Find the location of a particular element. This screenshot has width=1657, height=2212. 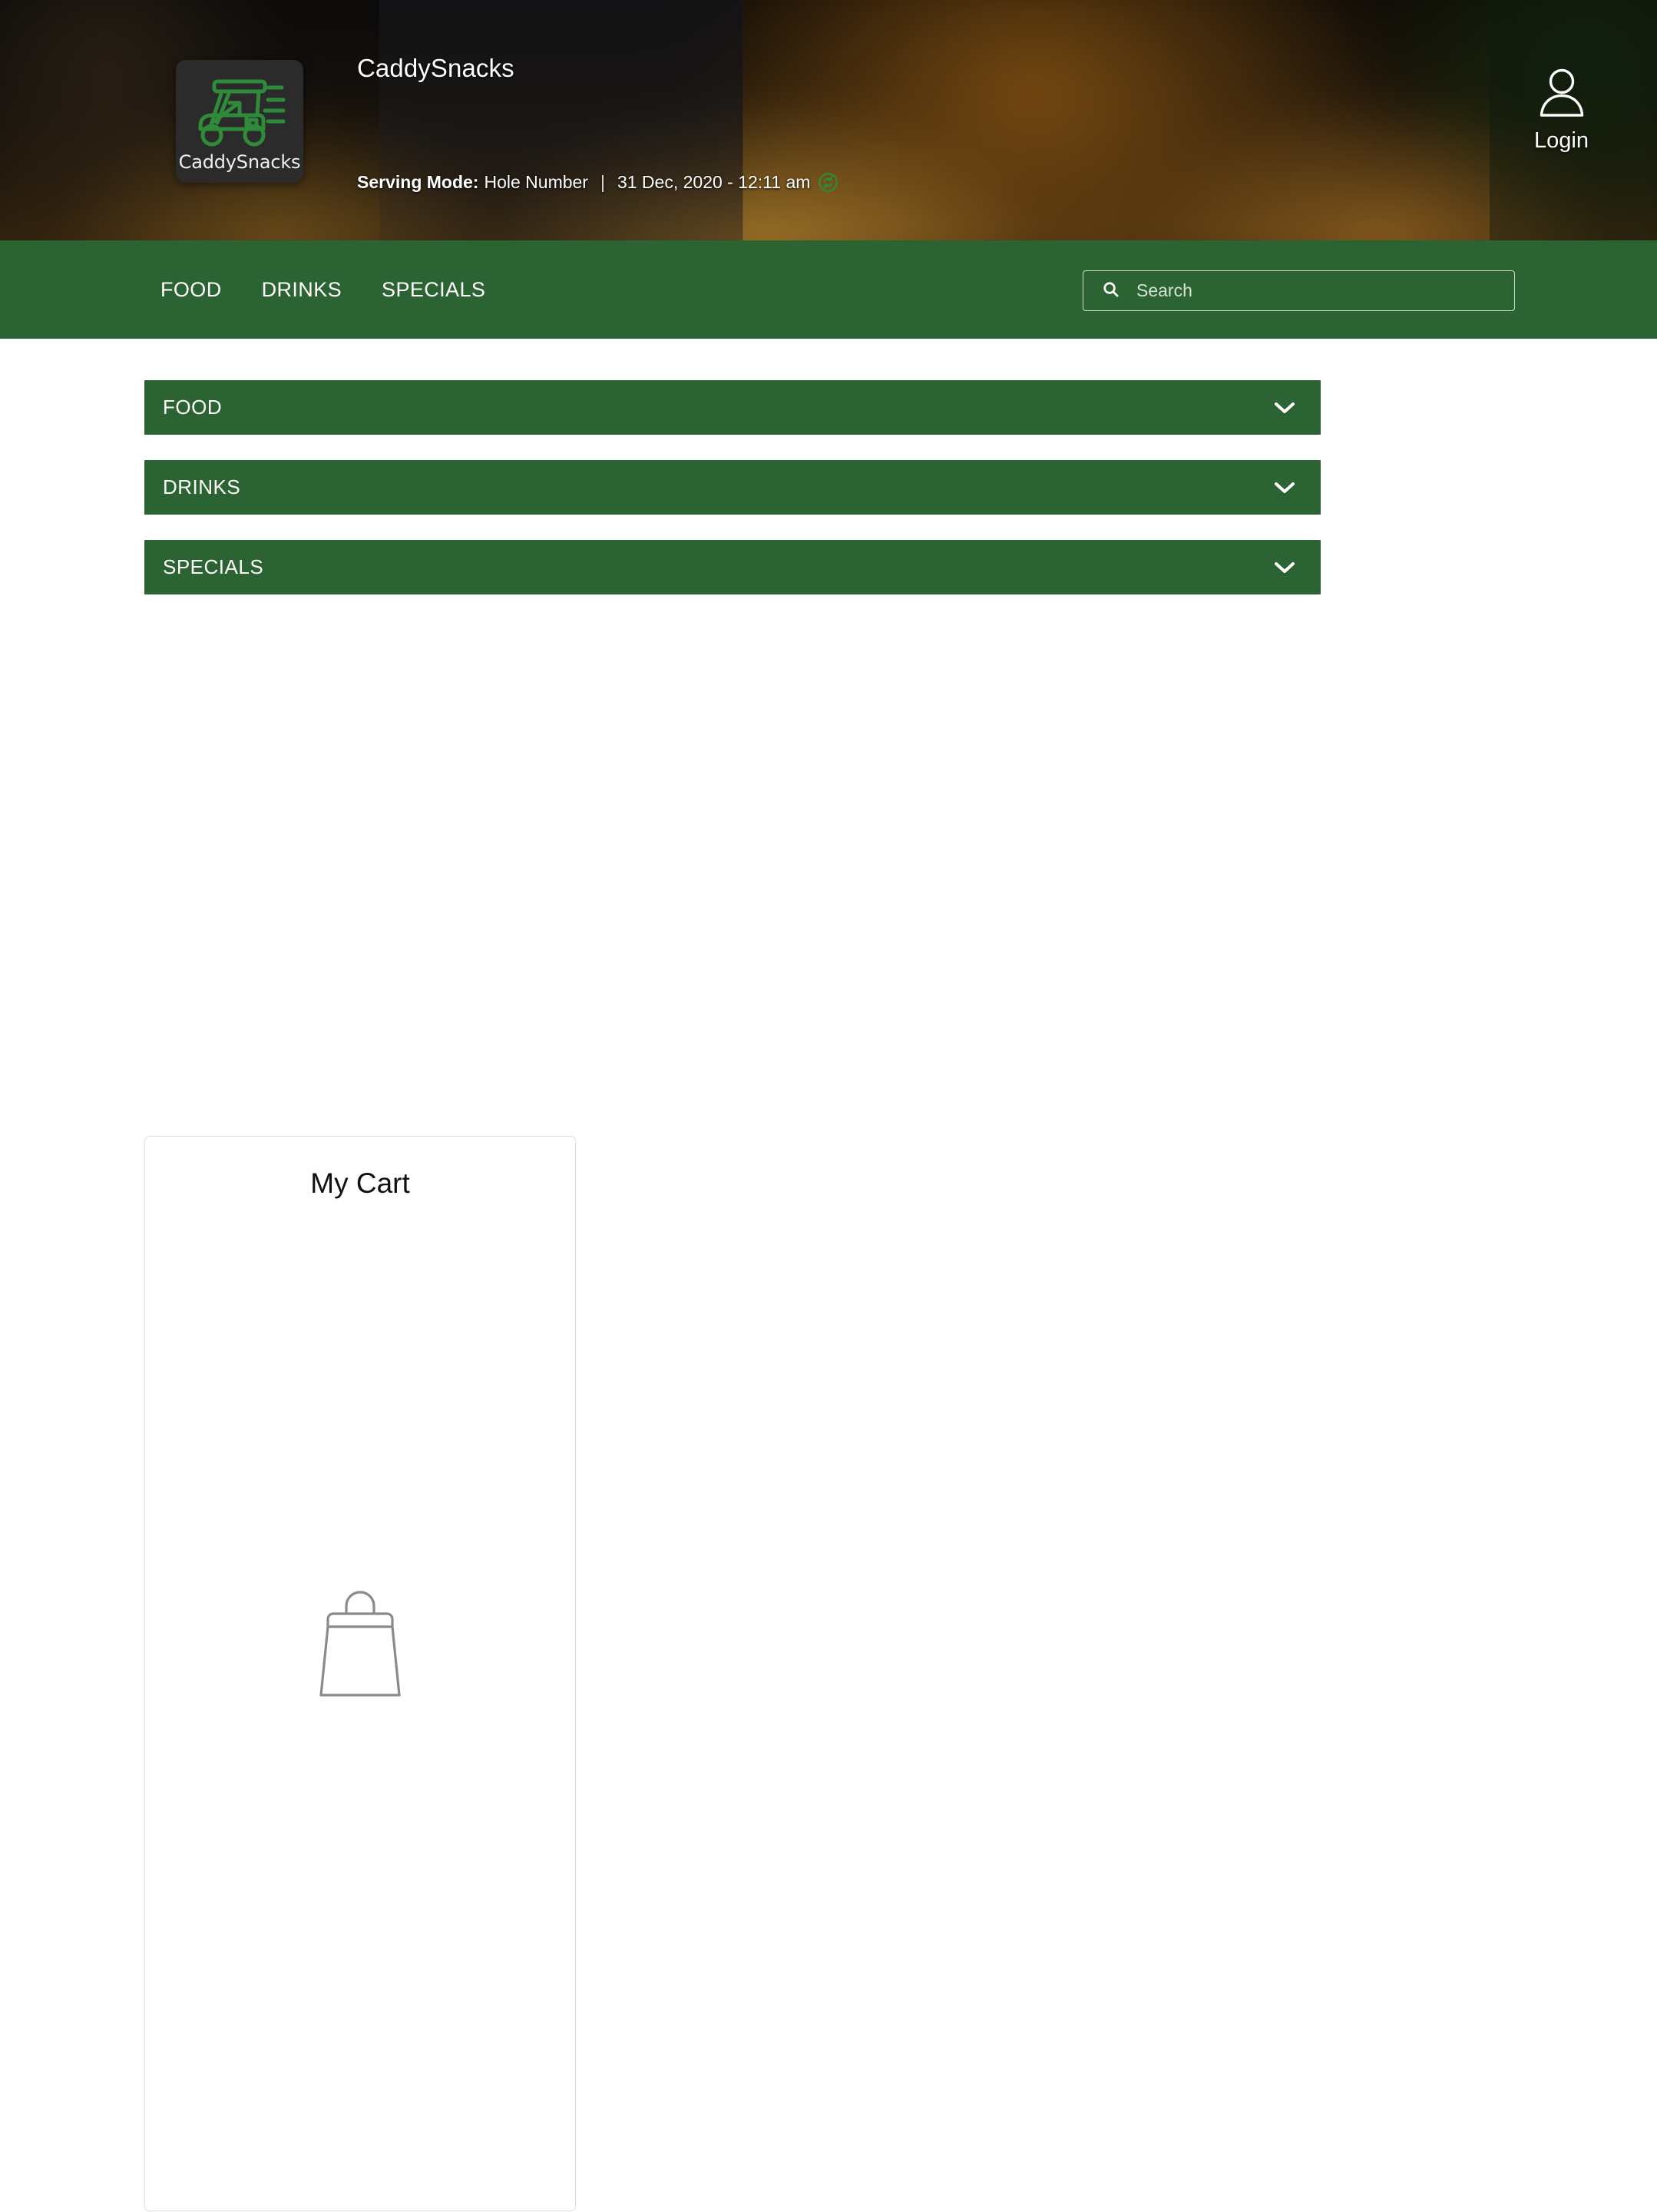

login-label: Login is located at coordinates (1561, 141).